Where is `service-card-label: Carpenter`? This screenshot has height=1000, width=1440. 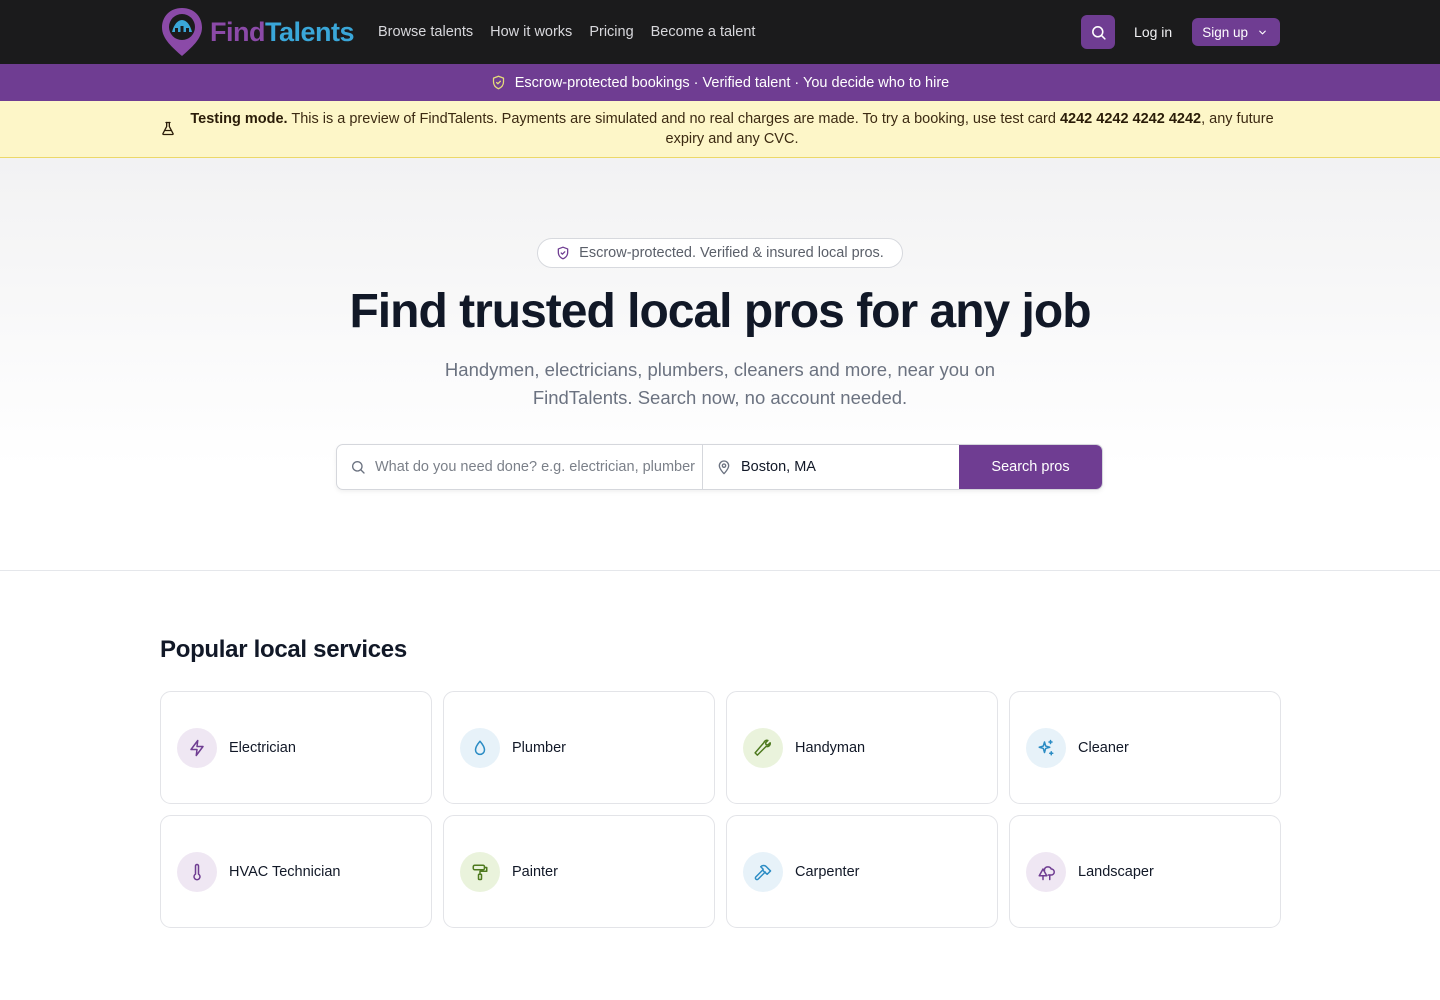 service-card-label: Carpenter is located at coordinates (827, 871).